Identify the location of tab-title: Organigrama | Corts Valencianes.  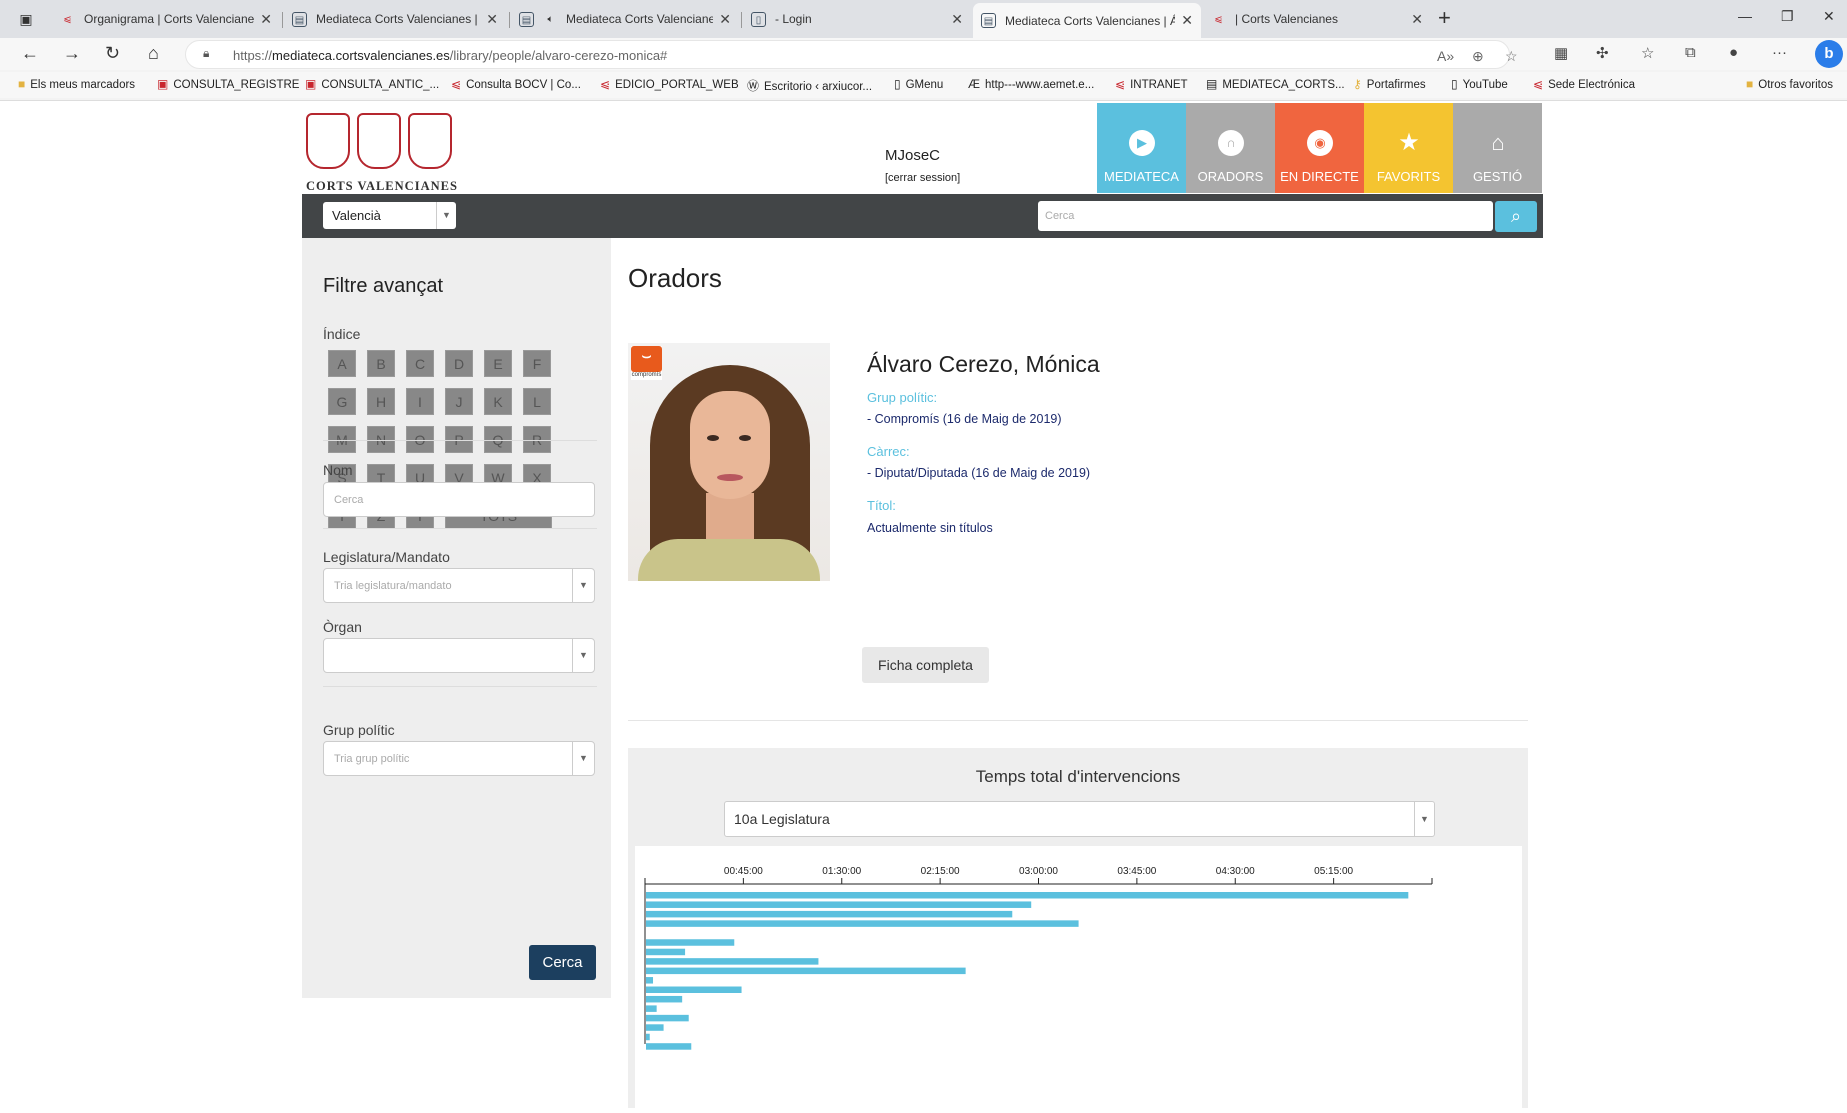
(169, 19).